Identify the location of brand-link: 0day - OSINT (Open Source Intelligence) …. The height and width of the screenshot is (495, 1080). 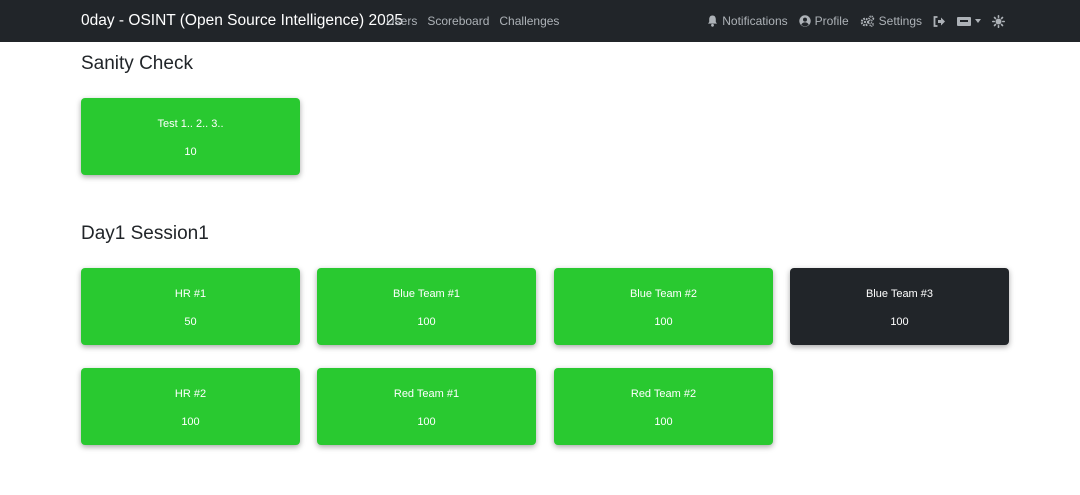
(242, 21).